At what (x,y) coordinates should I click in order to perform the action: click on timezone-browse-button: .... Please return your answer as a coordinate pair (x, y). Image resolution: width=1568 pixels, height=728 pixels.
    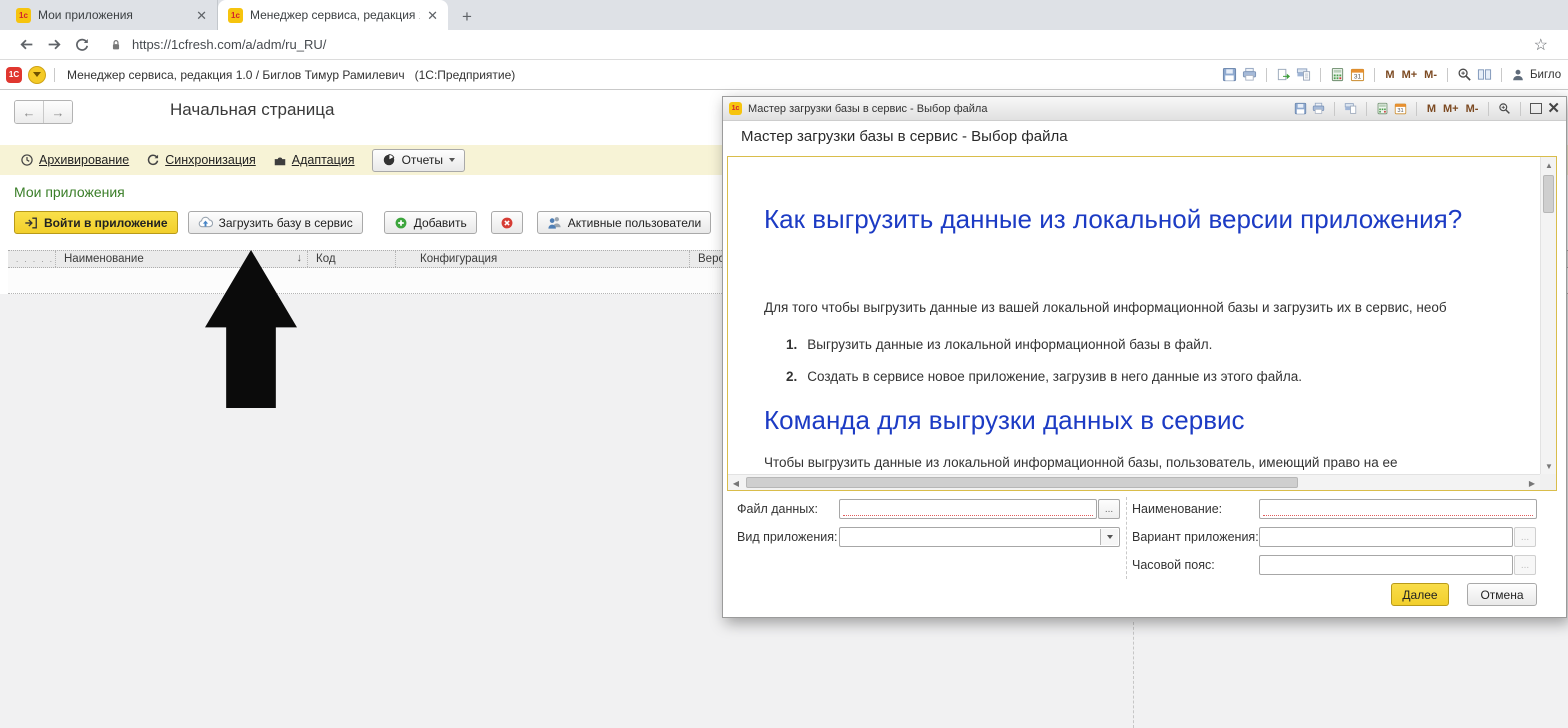
    Looking at the image, I should click on (1525, 565).